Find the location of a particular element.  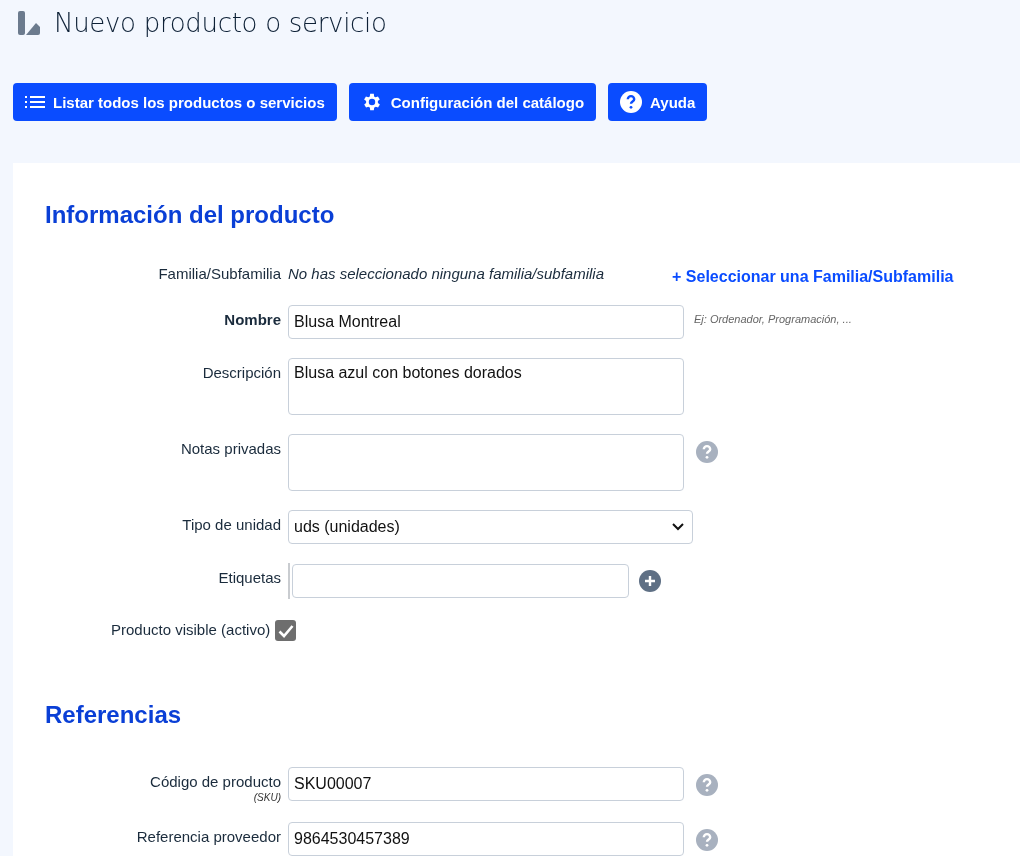

list-icon is located at coordinates (35, 102).